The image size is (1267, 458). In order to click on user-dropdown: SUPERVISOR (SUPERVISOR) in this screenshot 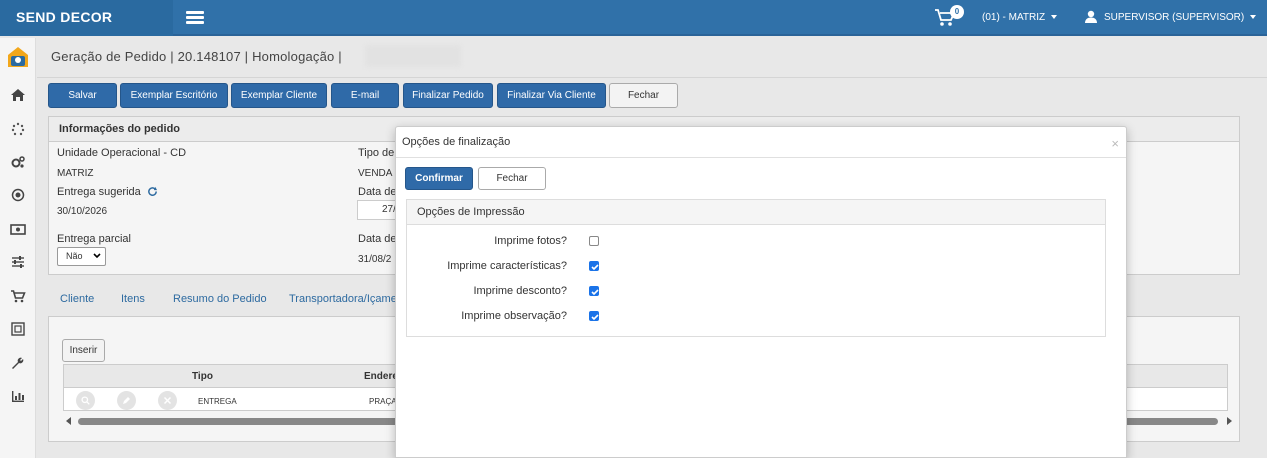, I will do `click(1180, 17)`.